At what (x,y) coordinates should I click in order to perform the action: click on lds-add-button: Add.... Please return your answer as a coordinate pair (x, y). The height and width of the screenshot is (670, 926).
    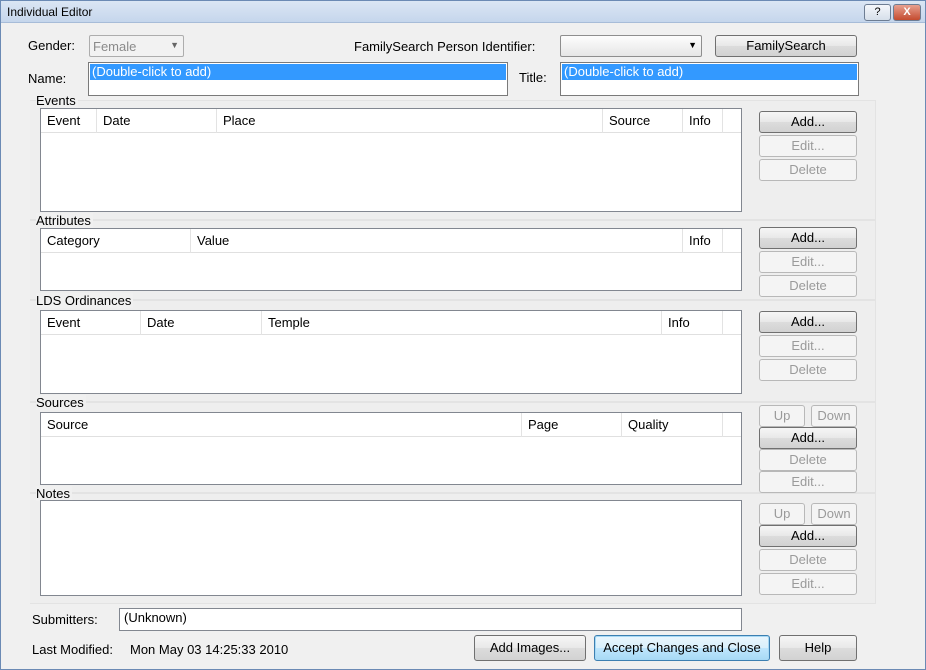
    Looking at the image, I should click on (808, 322).